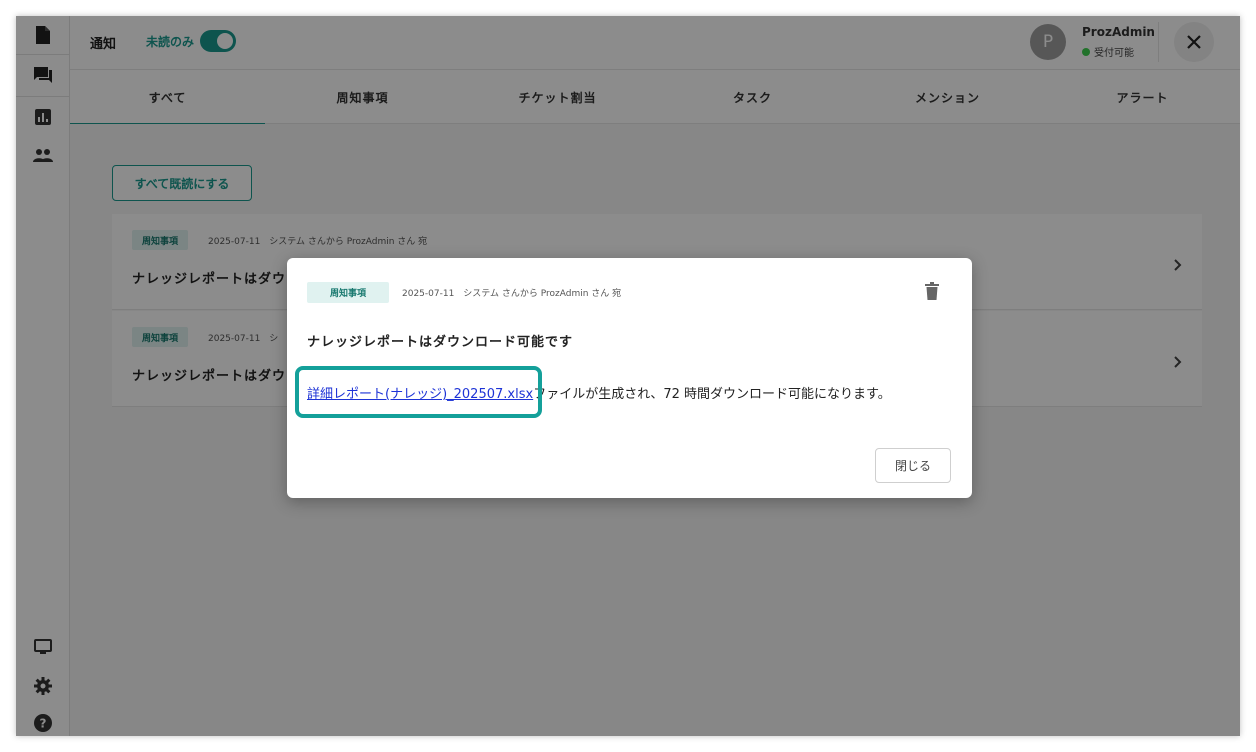 The width and height of the screenshot is (1256, 752). Describe the element at coordinates (440, 342) in the screenshot. I see `dialog-title: ナレッジレポートはダウンロード可能です` at that location.